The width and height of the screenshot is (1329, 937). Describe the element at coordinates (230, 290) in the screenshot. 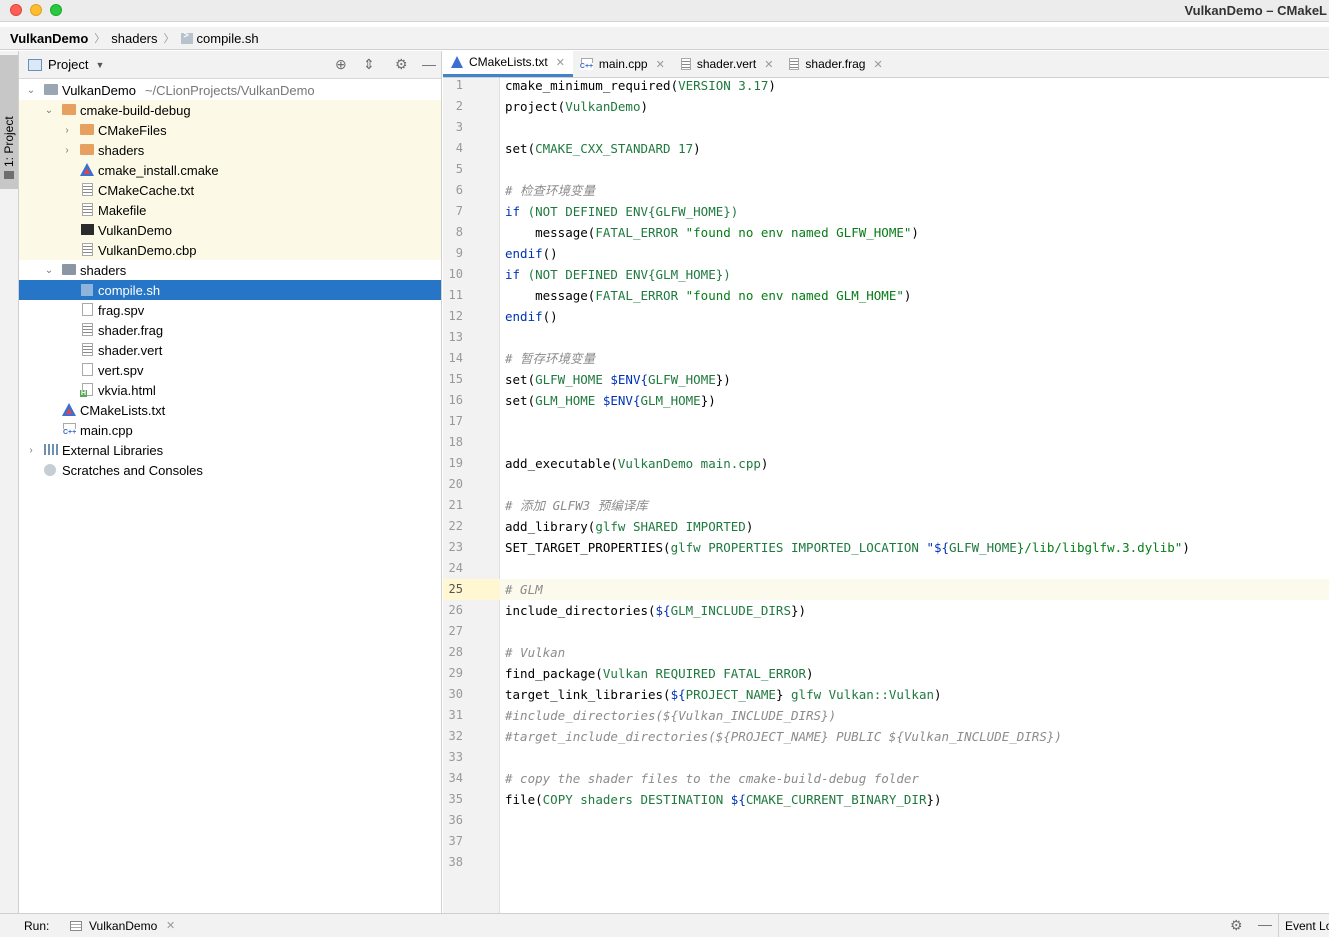

I see `tree-item-compile-sh: compile.sh` at that location.